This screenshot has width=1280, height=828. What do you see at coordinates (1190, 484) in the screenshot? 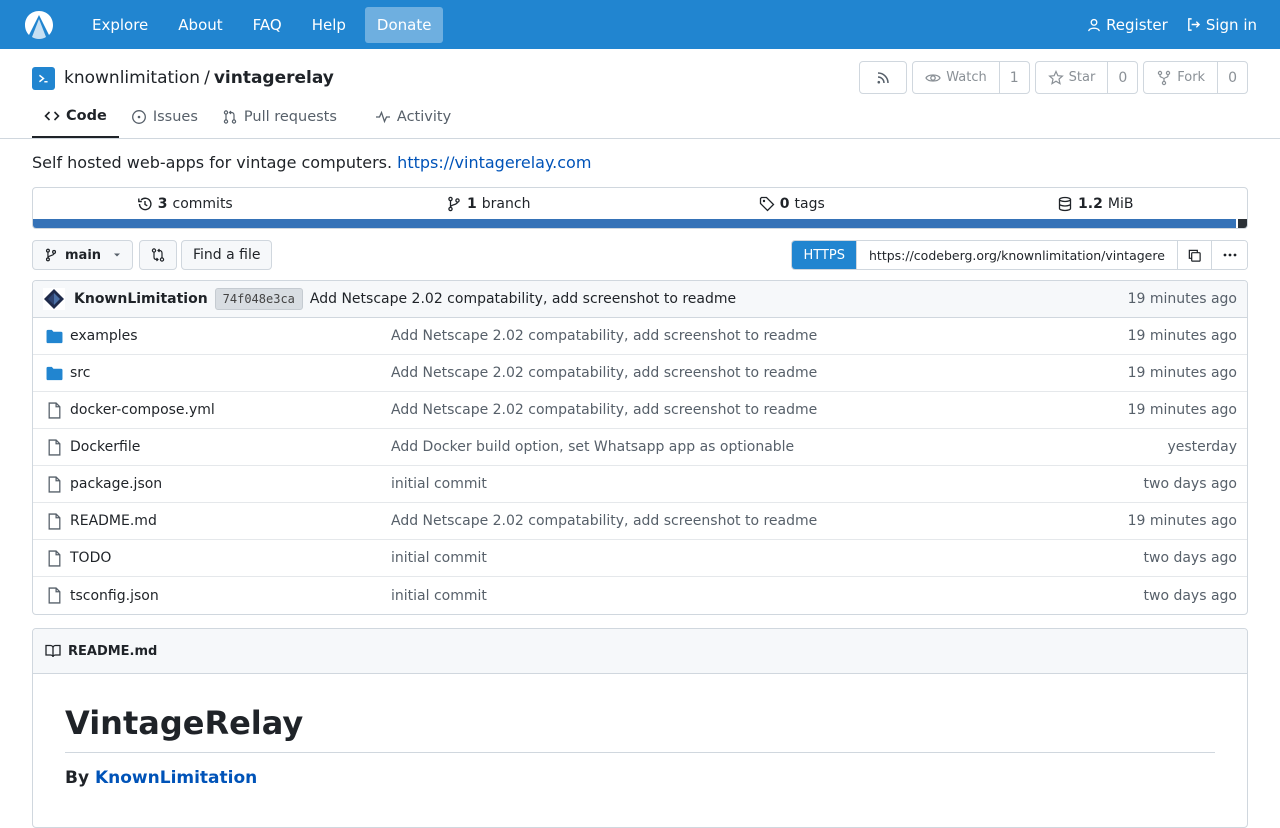
I see `file-commit-time: two days ago` at bounding box center [1190, 484].